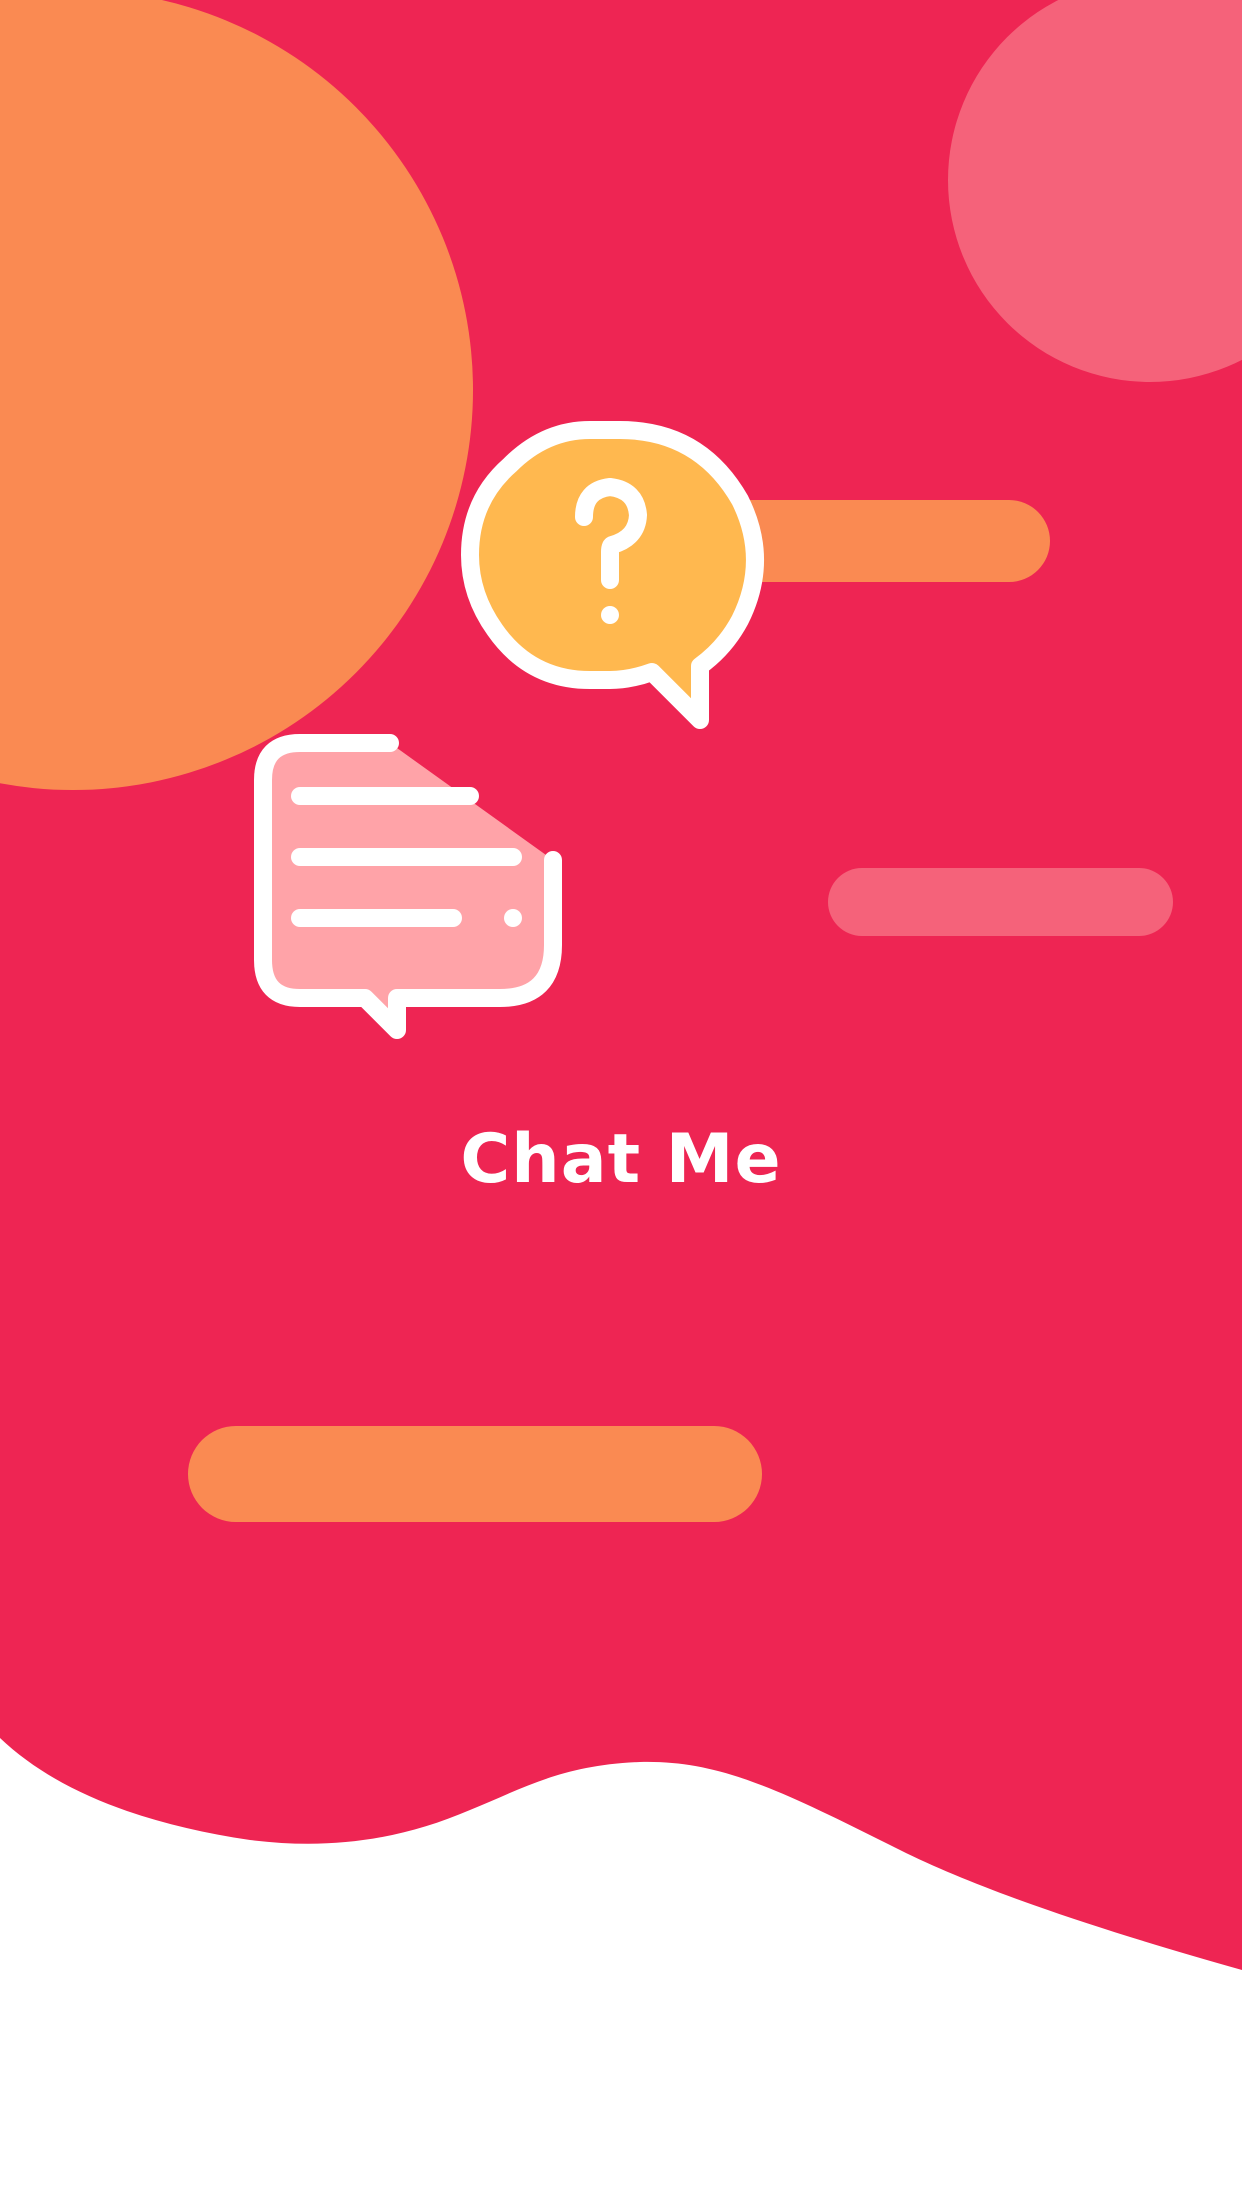 This screenshot has height=2208, width=1242. What do you see at coordinates (475, 1474) in the screenshot?
I see `orange-pill-decoration-bottom` at bounding box center [475, 1474].